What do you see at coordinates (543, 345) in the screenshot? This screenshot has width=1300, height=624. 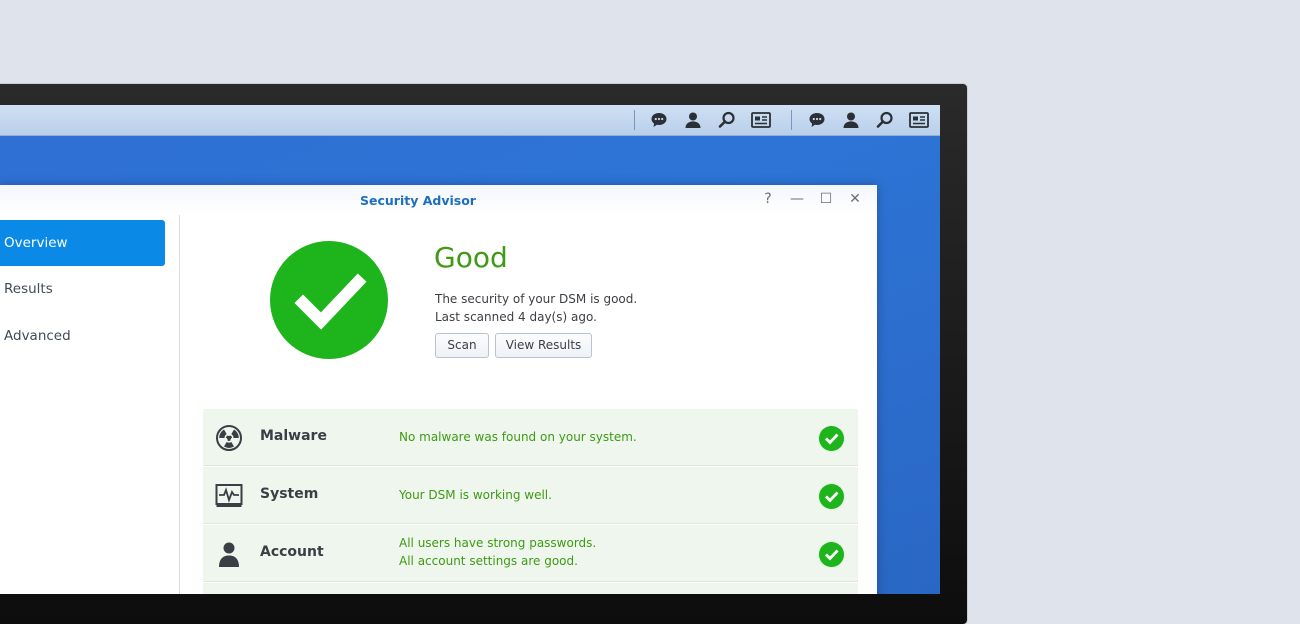 I see `view-results-button: View Results` at bounding box center [543, 345].